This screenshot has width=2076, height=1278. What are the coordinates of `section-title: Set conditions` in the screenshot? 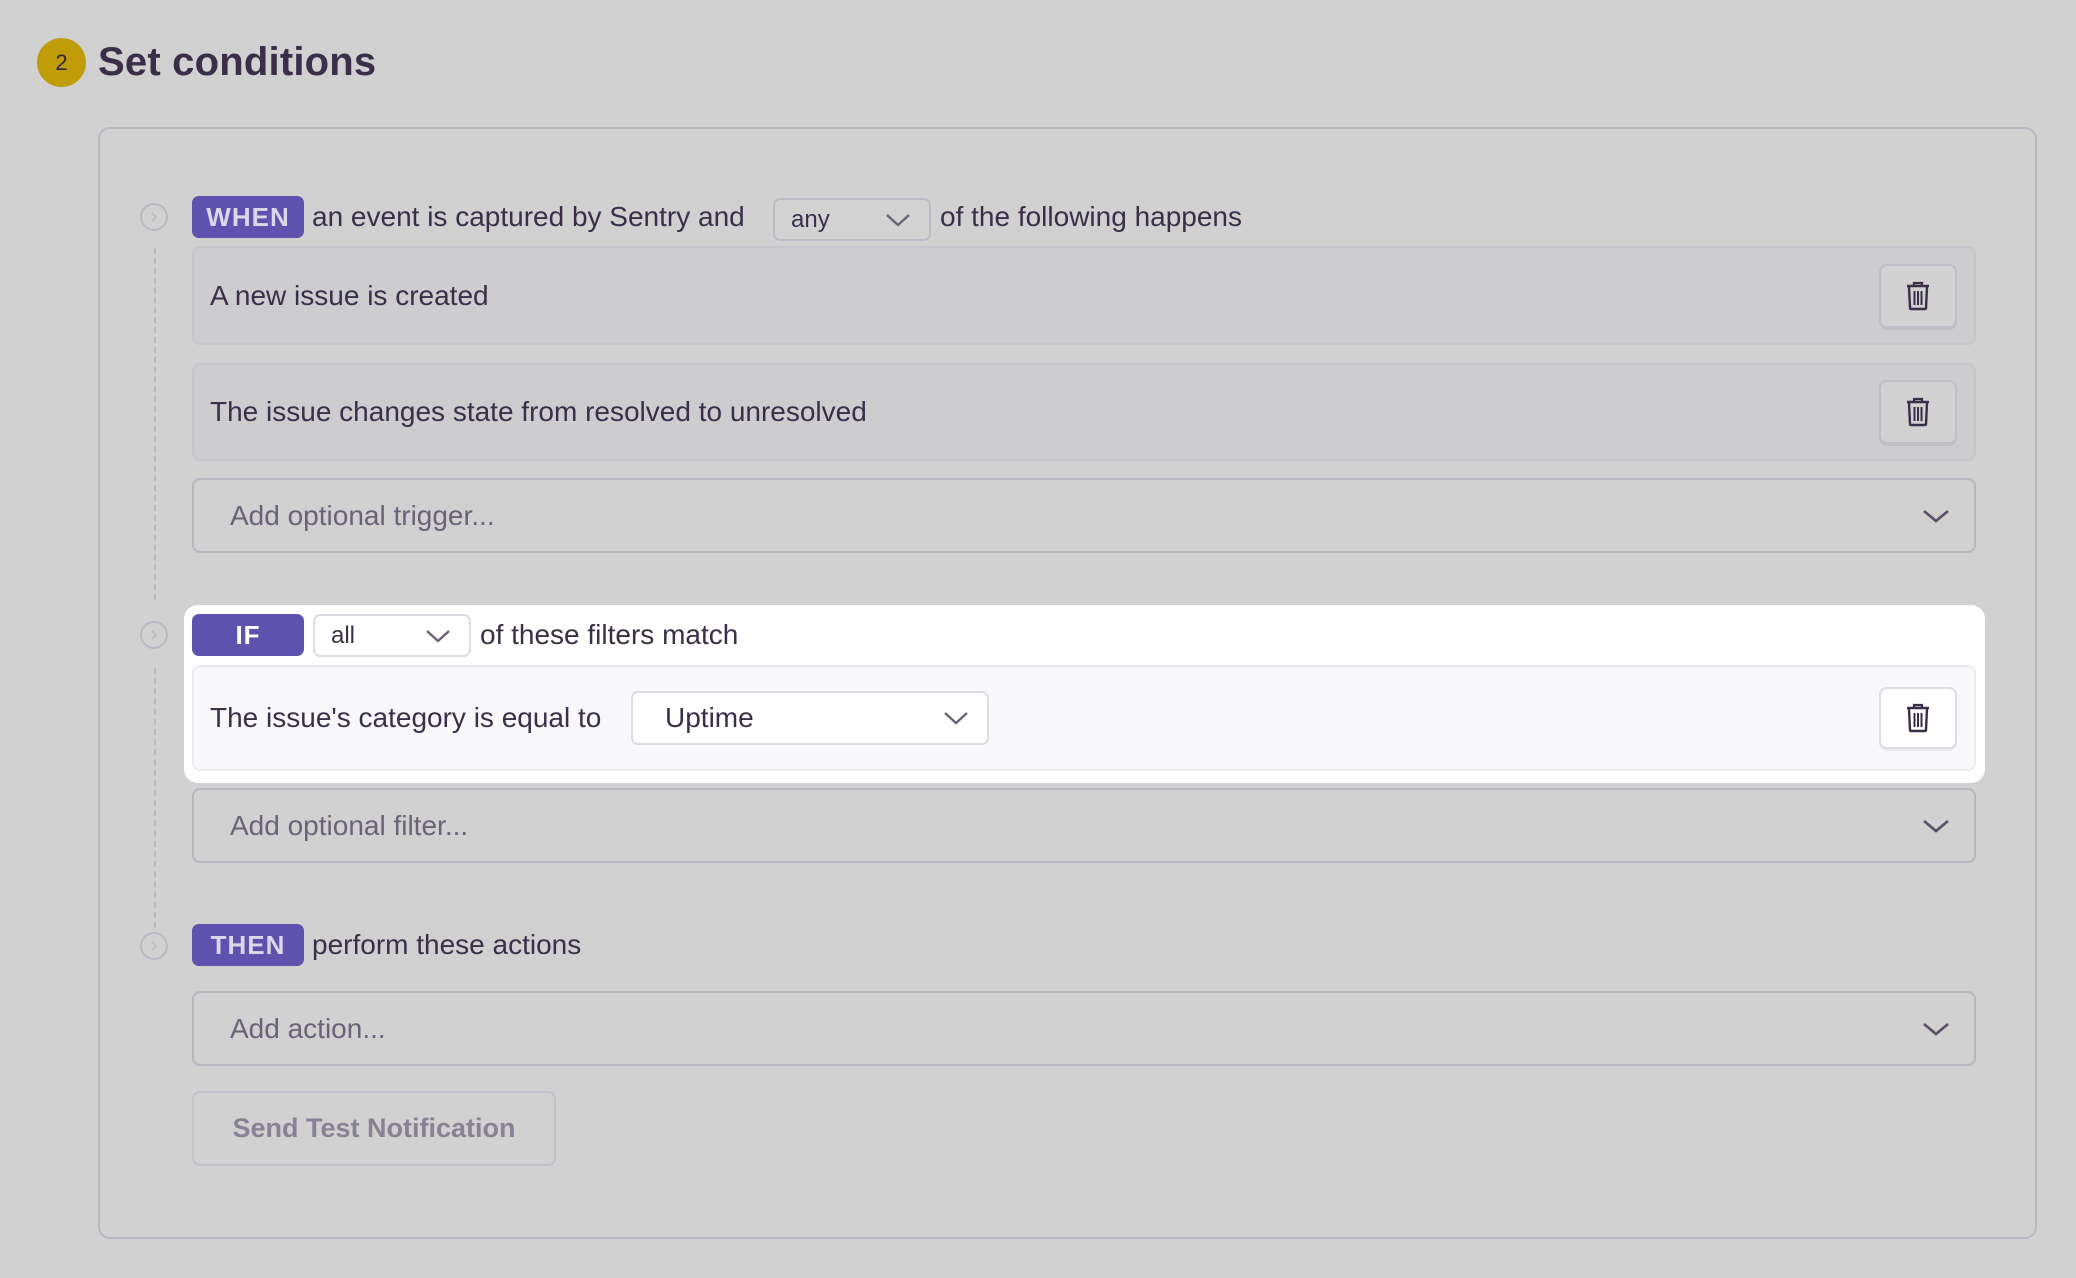 It's located at (237, 62).